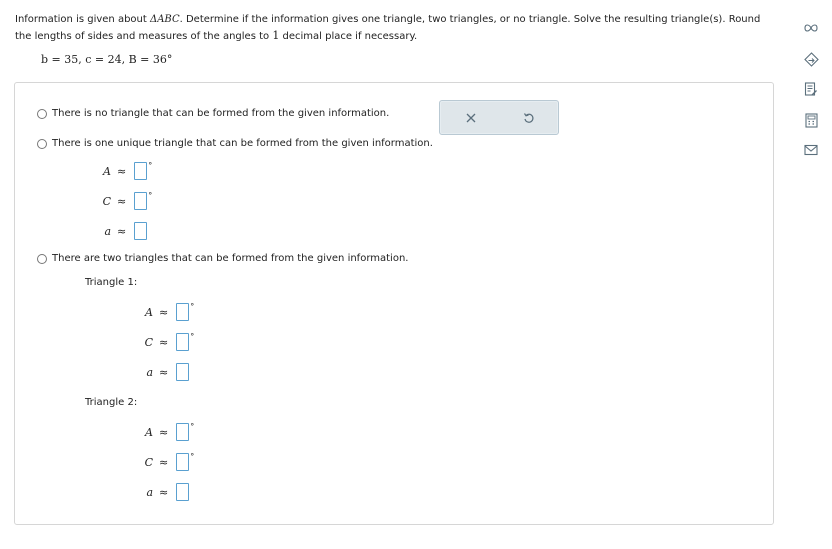 The image size is (832, 549). Describe the element at coordinates (183, 492) in the screenshot. I see `t2-a-input` at that location.